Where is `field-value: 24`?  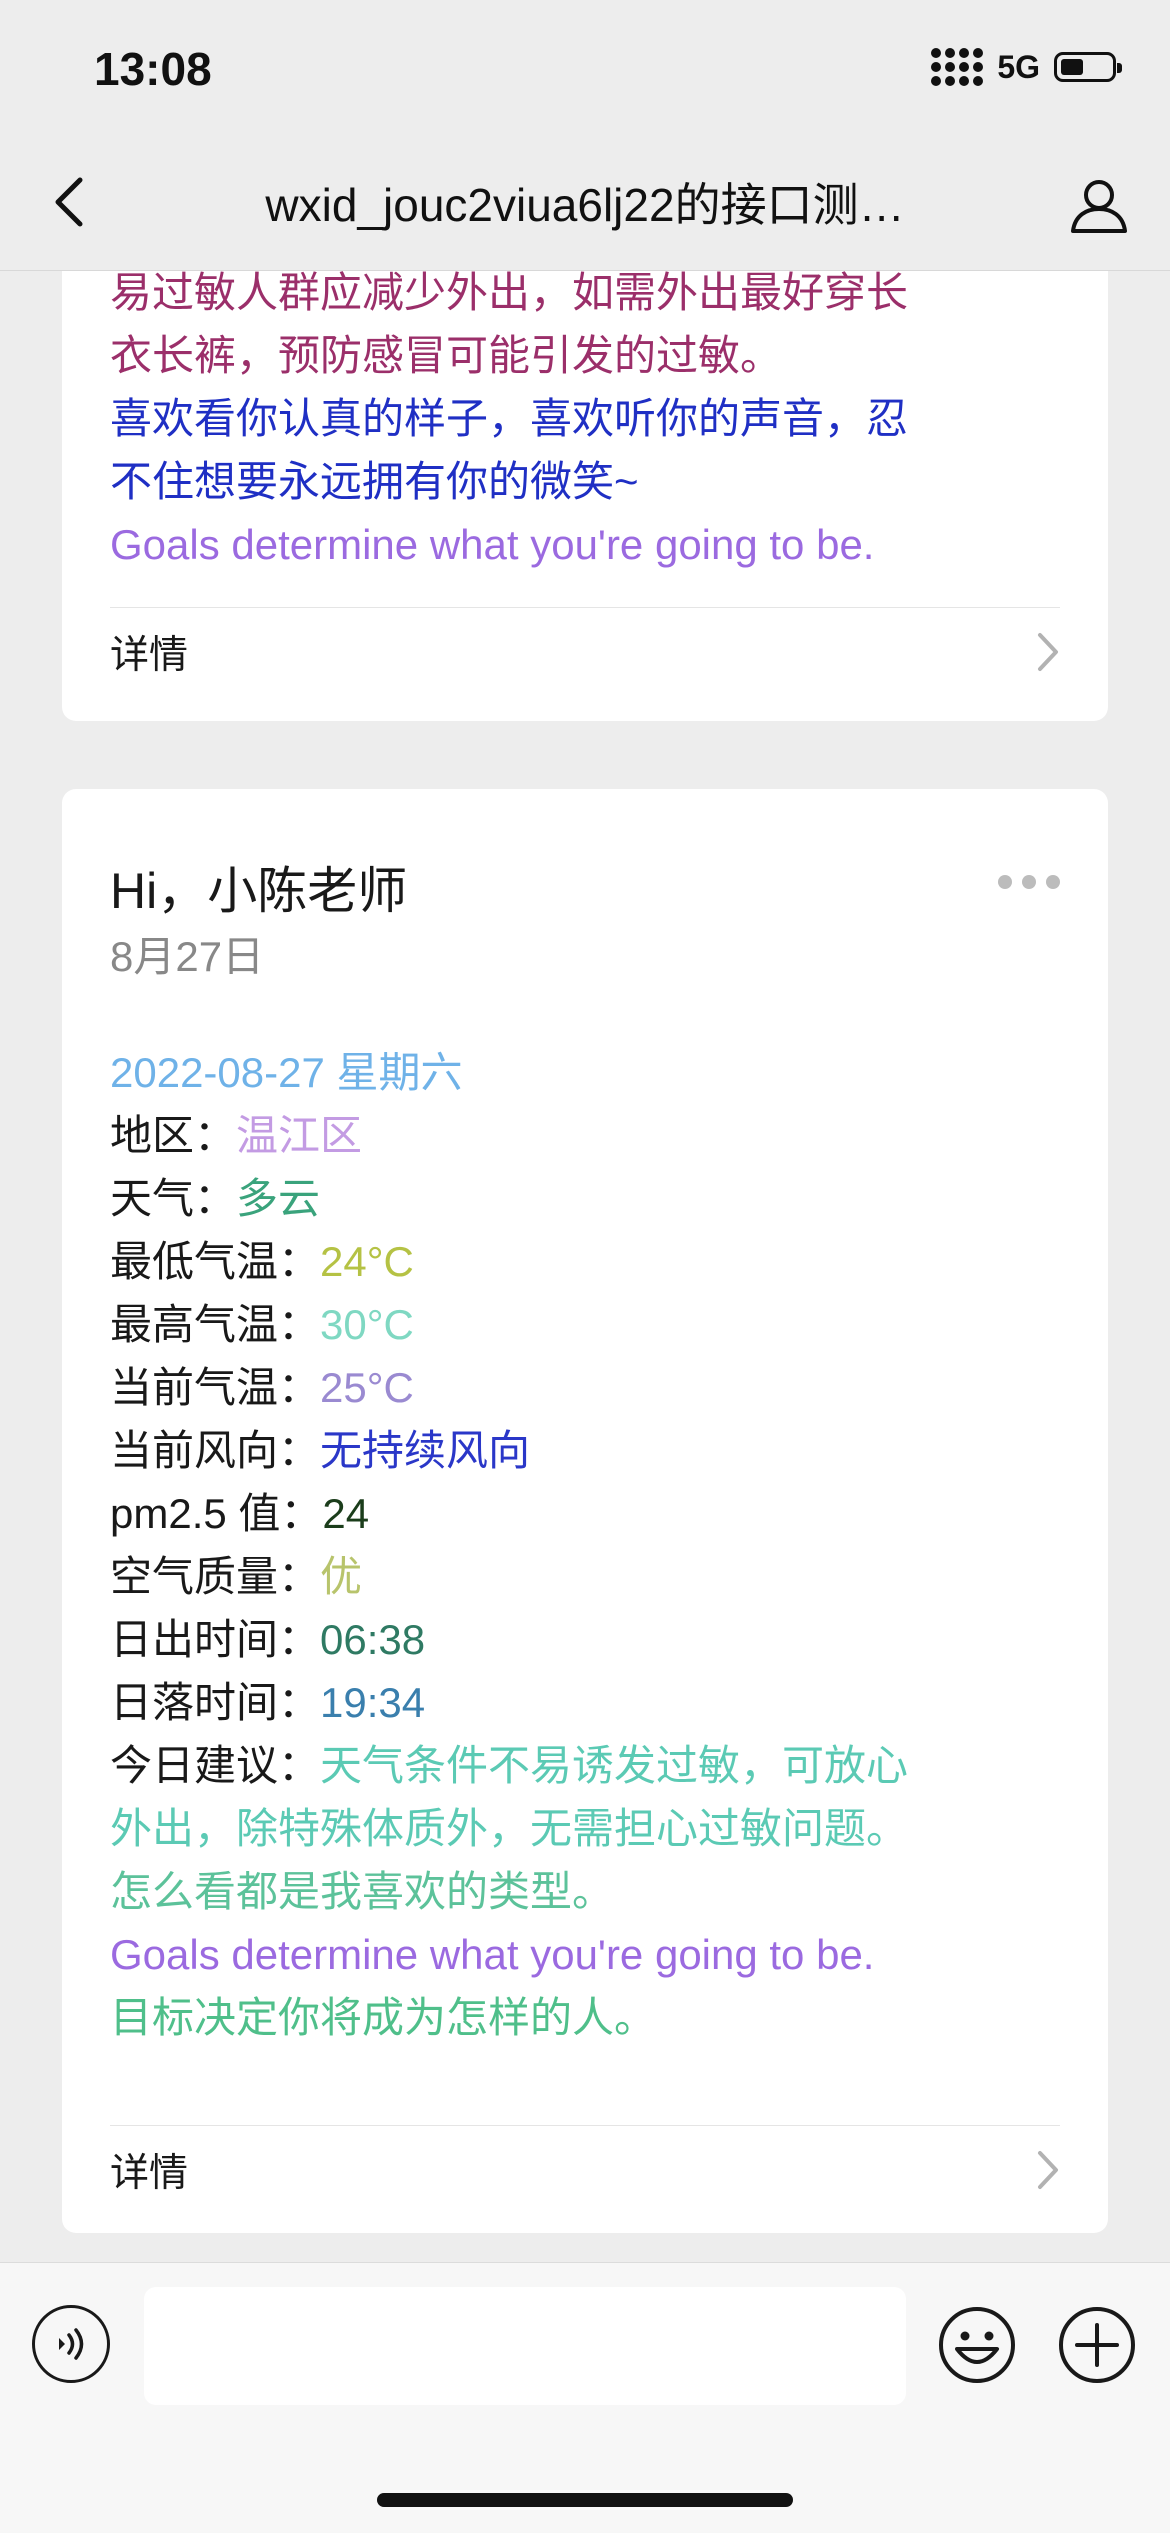 field-value: 24 is located at coordinates (346, 1513).